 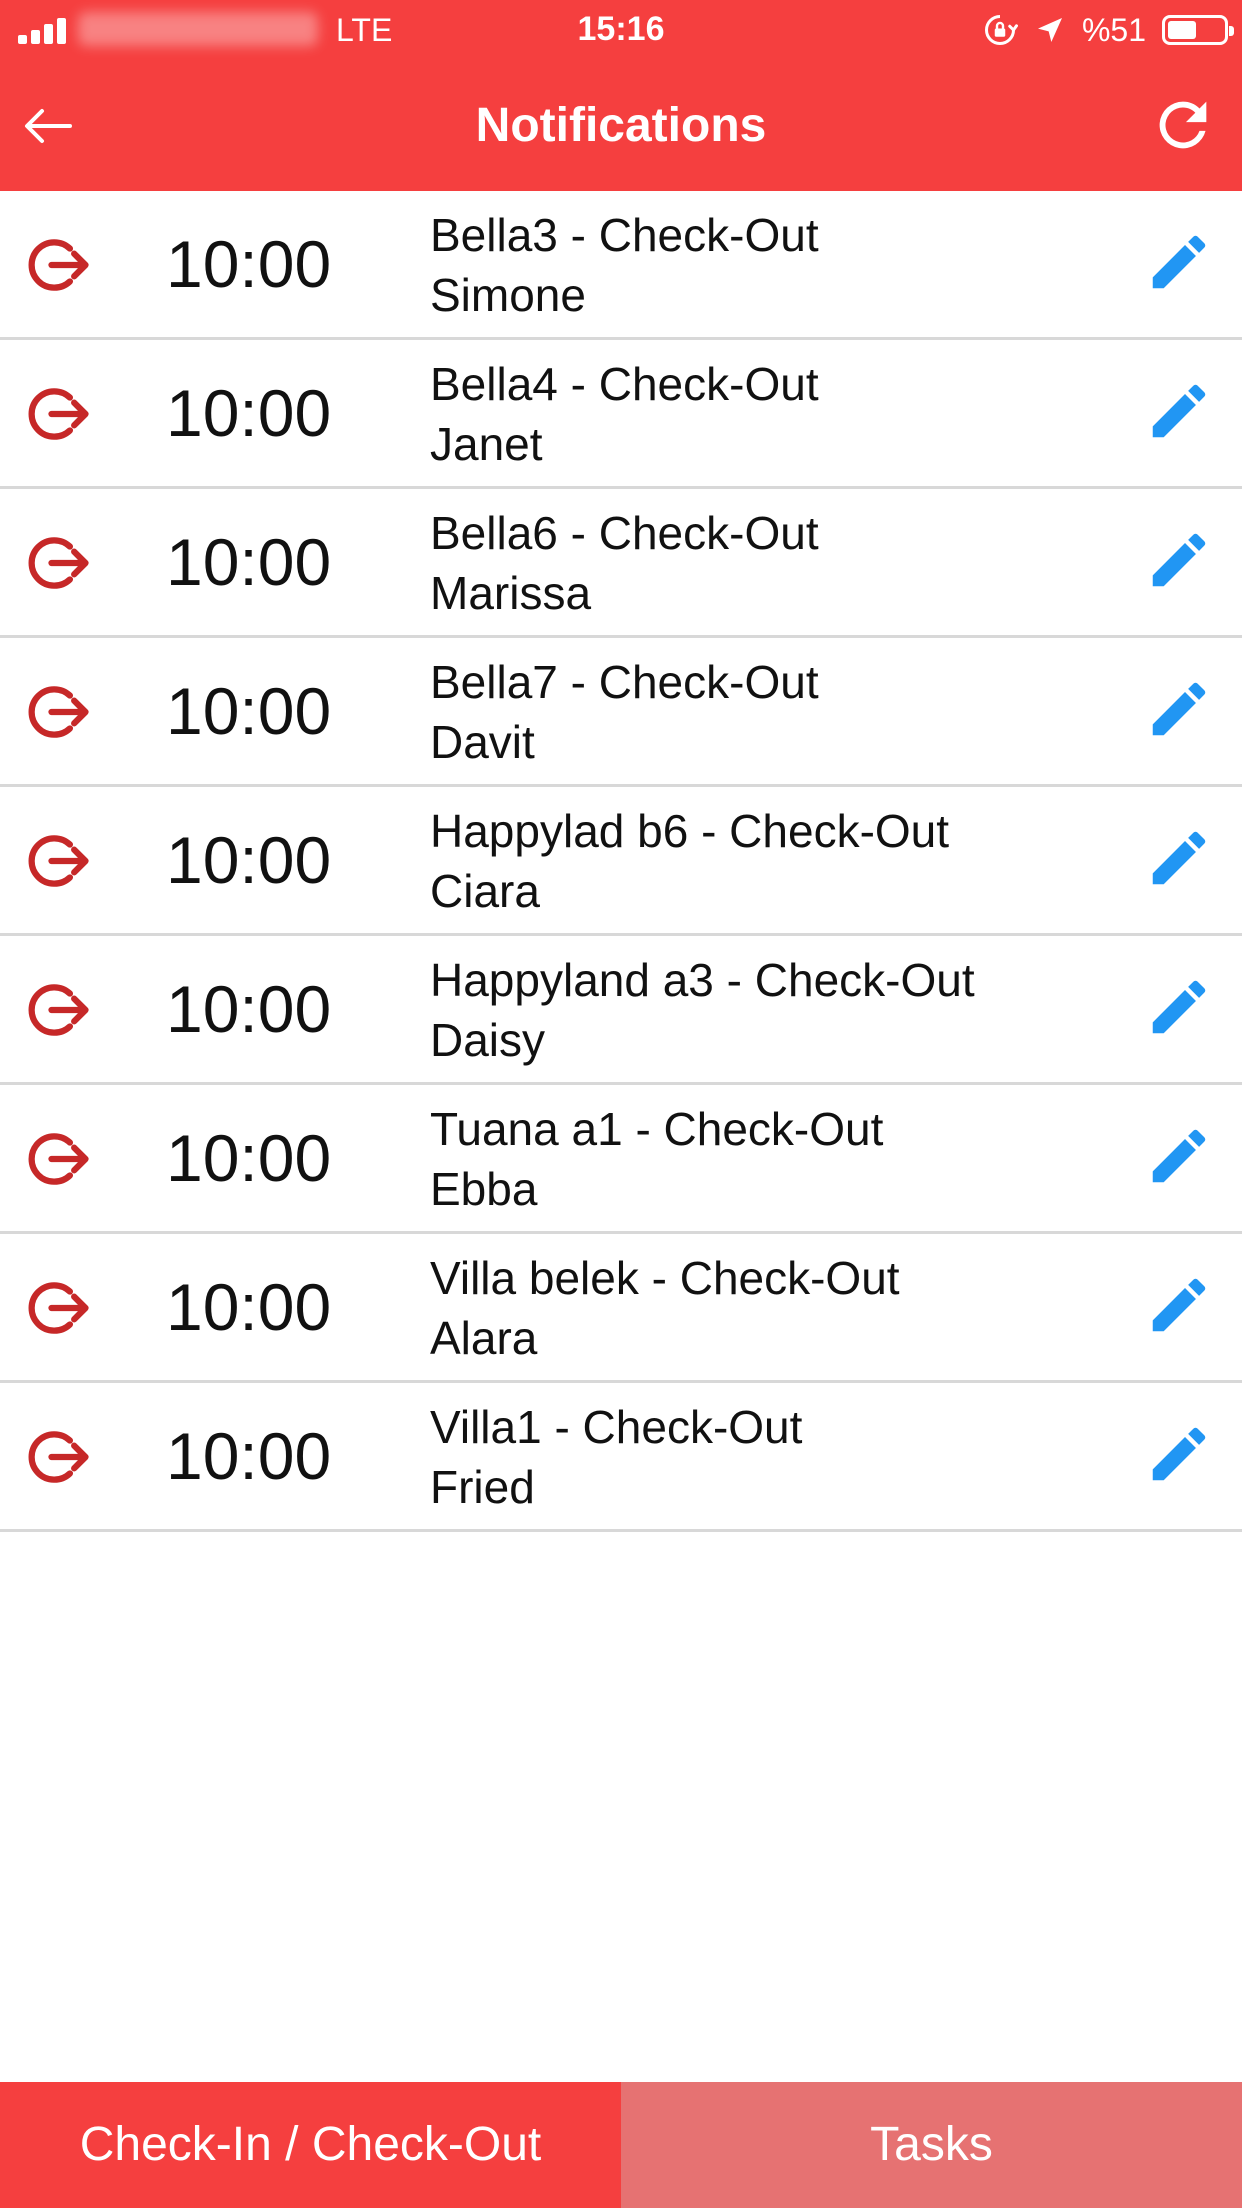 What do you see at coordinates (770, 1159) in the screenshot?
I see `notification-text: Tuana a1 - Check-Out Ebba` at bounding box center [770, 1159].